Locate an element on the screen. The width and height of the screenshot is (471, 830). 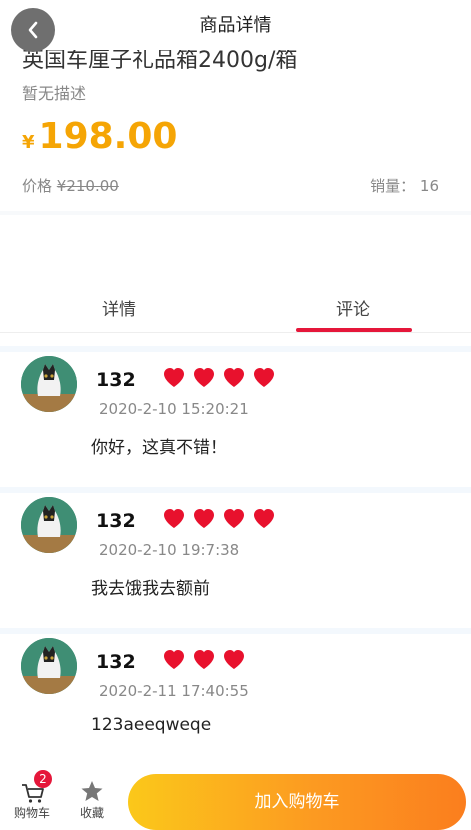
original-price-label: 价格 is located at coordinates (37, 186).